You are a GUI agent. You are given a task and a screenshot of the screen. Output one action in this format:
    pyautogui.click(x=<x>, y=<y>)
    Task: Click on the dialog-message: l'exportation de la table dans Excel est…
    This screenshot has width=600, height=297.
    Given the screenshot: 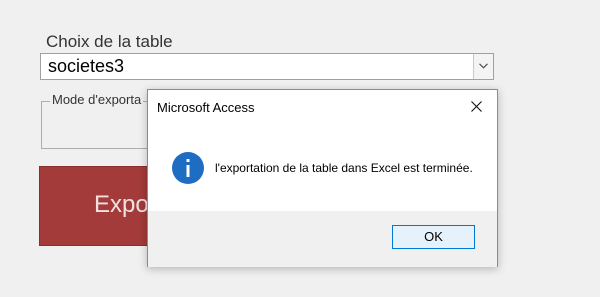 What is the action you would take?
    pyautogui.click(x=344, y=168)
    